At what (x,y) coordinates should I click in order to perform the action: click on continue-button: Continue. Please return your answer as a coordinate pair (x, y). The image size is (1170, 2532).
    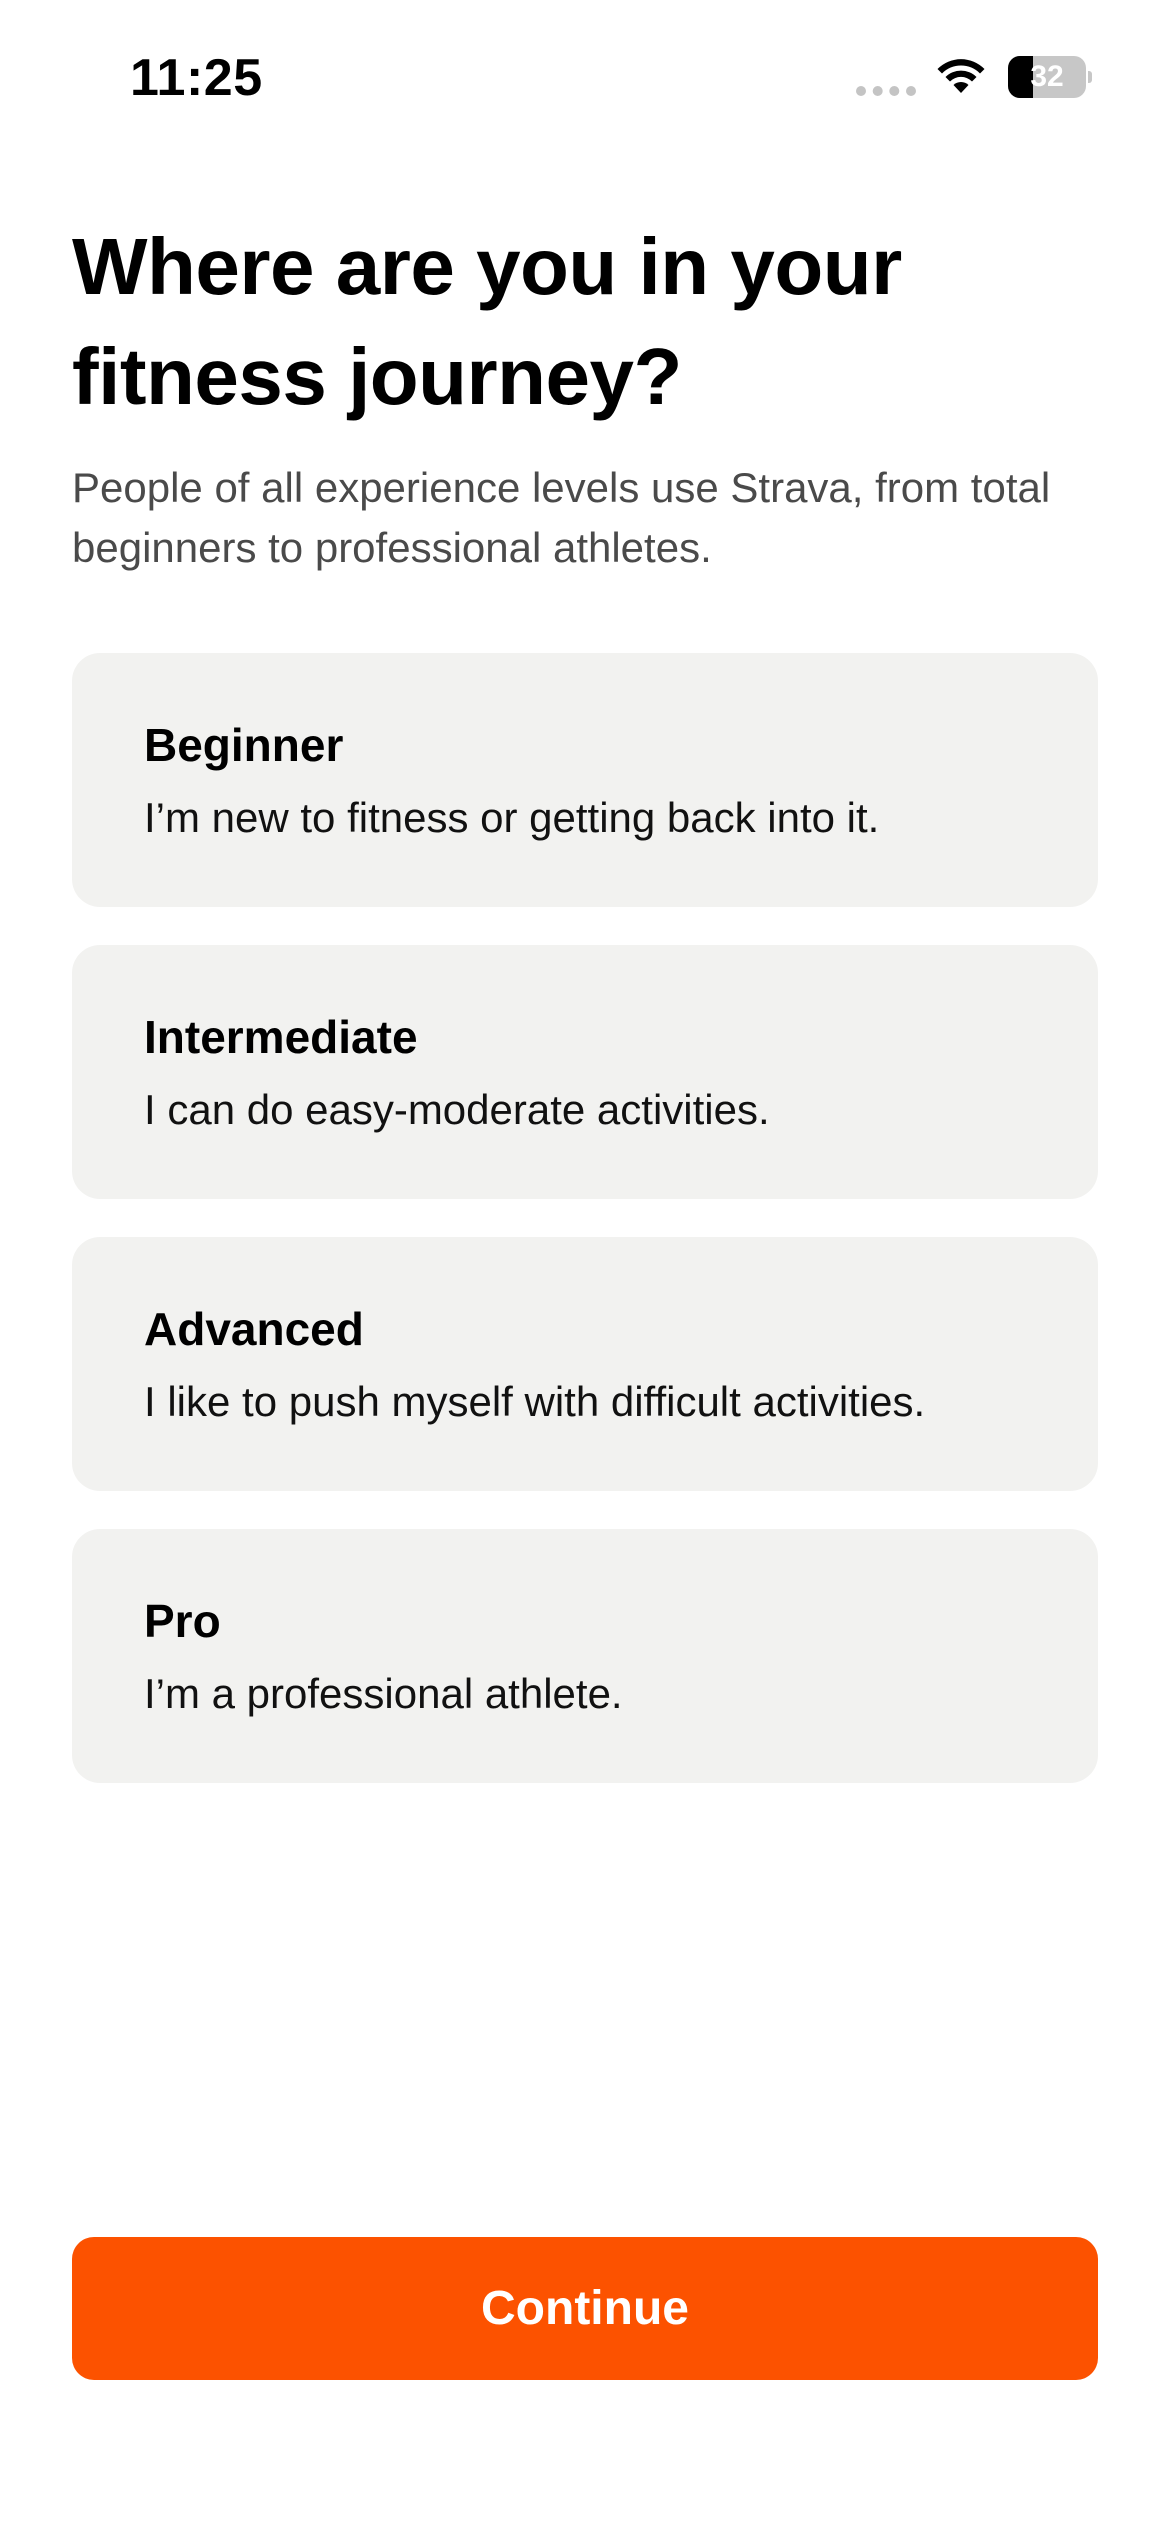
    Looking at the image, I should click on (585, 2308).